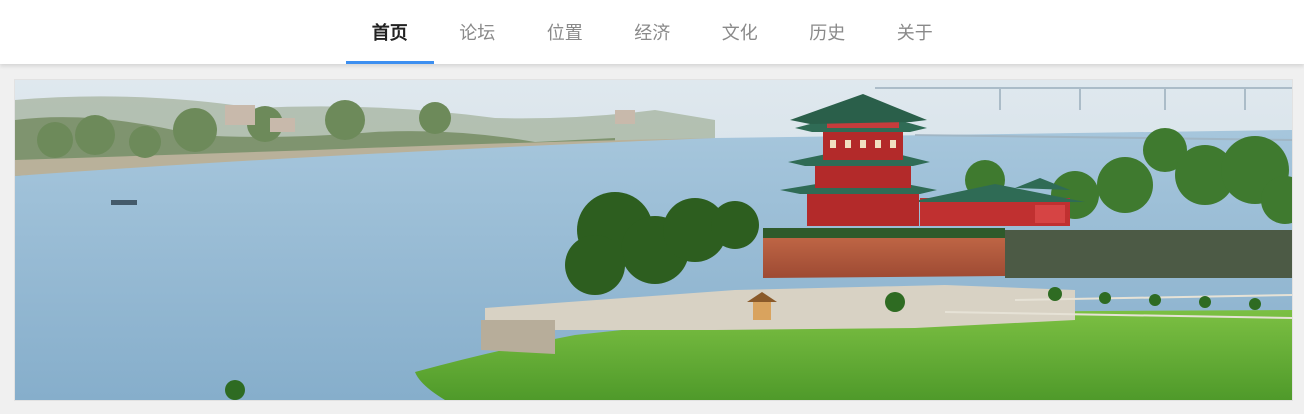 This screenshot has width=1304, height=414. I want to click on nav-item-culture: 文化, so click(740, 32).